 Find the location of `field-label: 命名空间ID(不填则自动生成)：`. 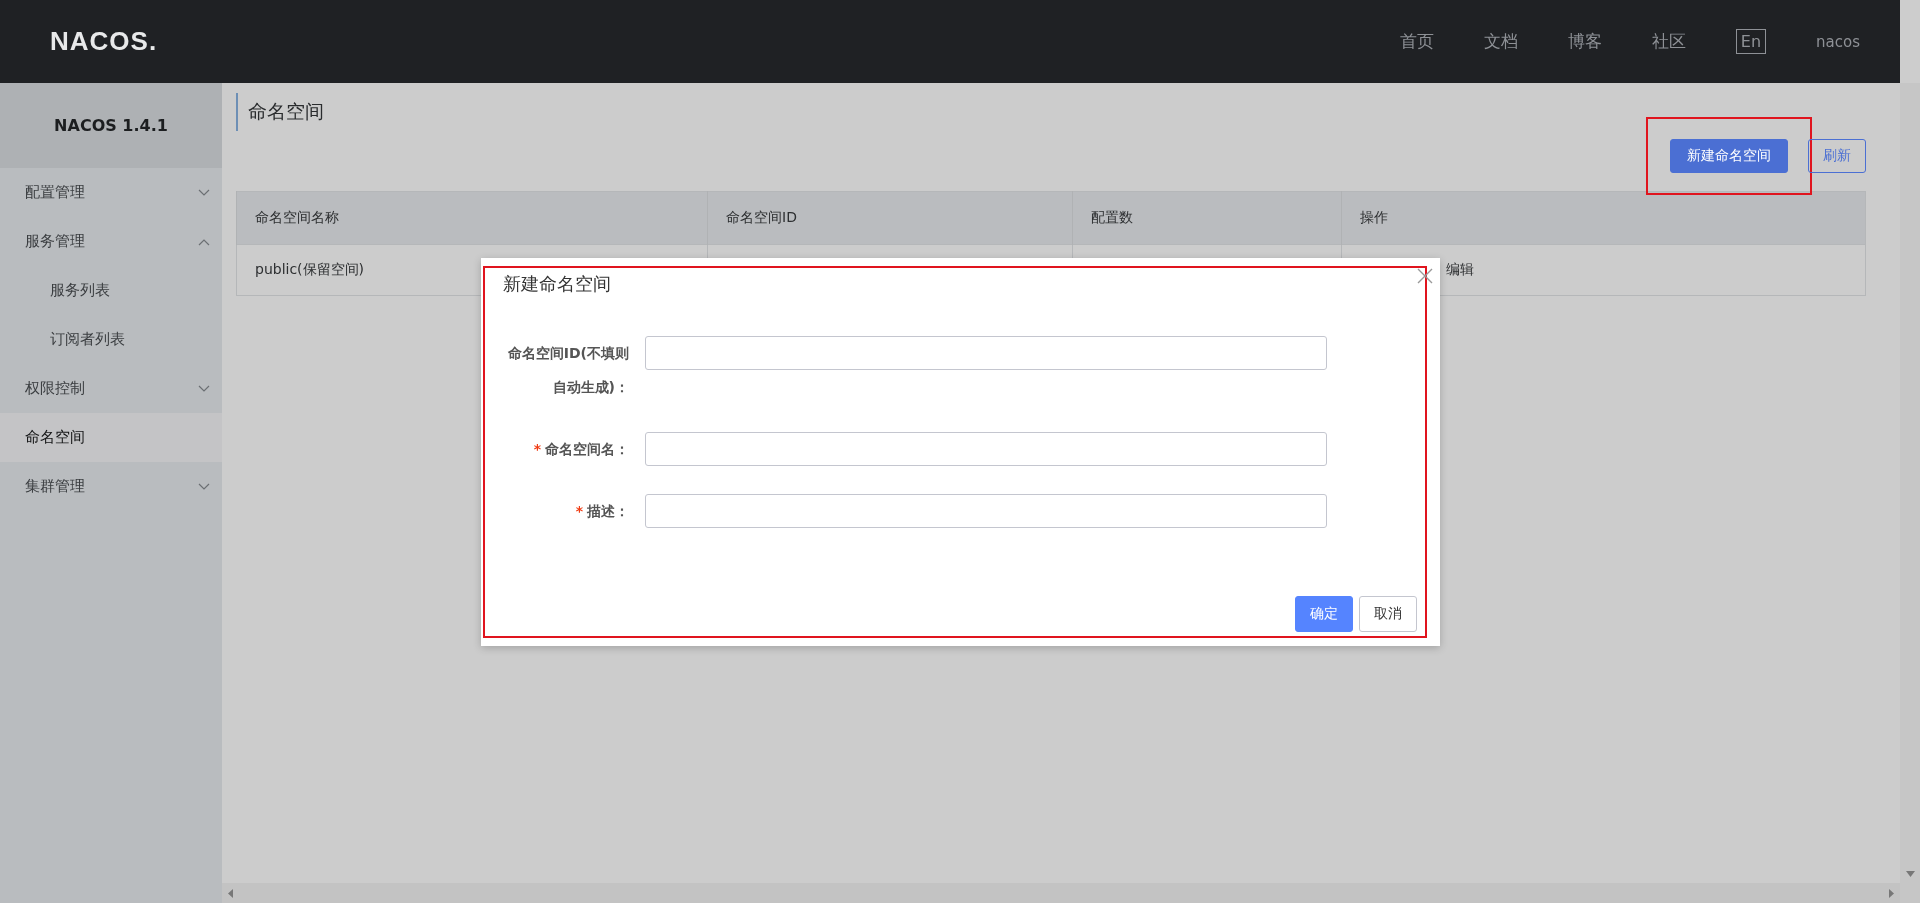

field-label: 命名空间ID(不填则自动生成)： is located at coordinates (568, 370).